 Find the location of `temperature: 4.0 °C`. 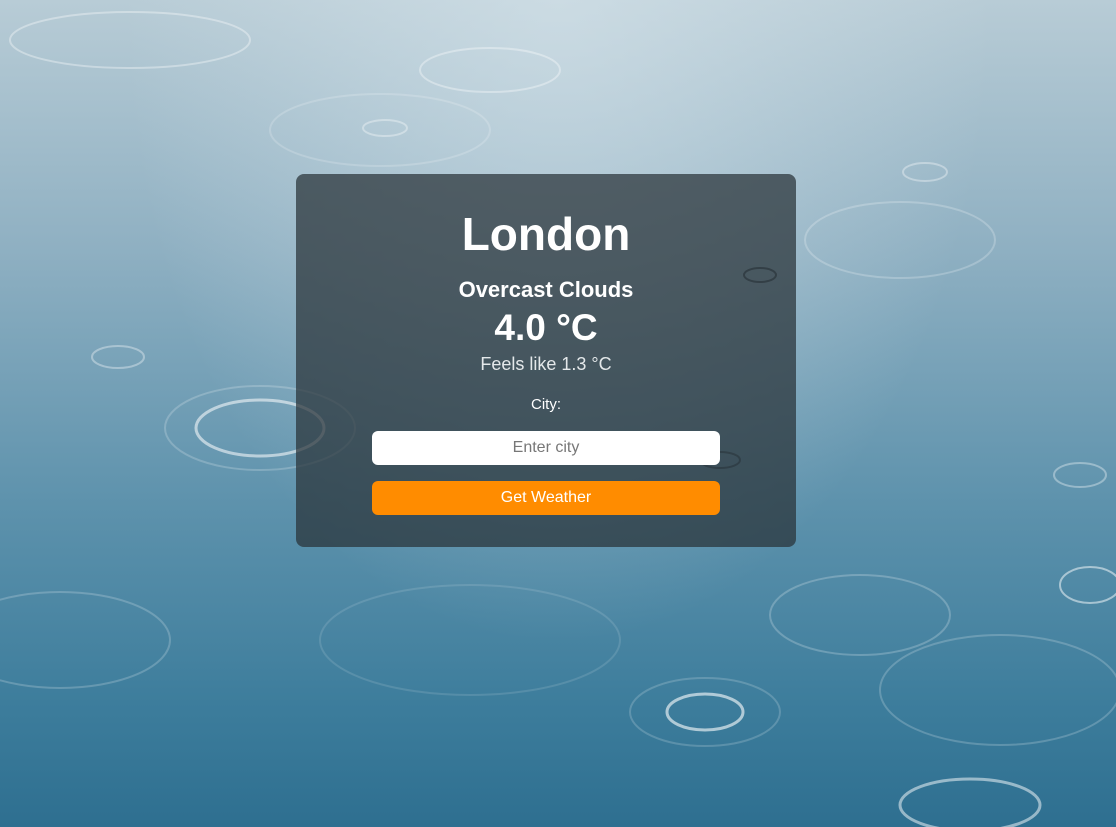

temperature: 4.0 °C is located at coordinates (546, 327).